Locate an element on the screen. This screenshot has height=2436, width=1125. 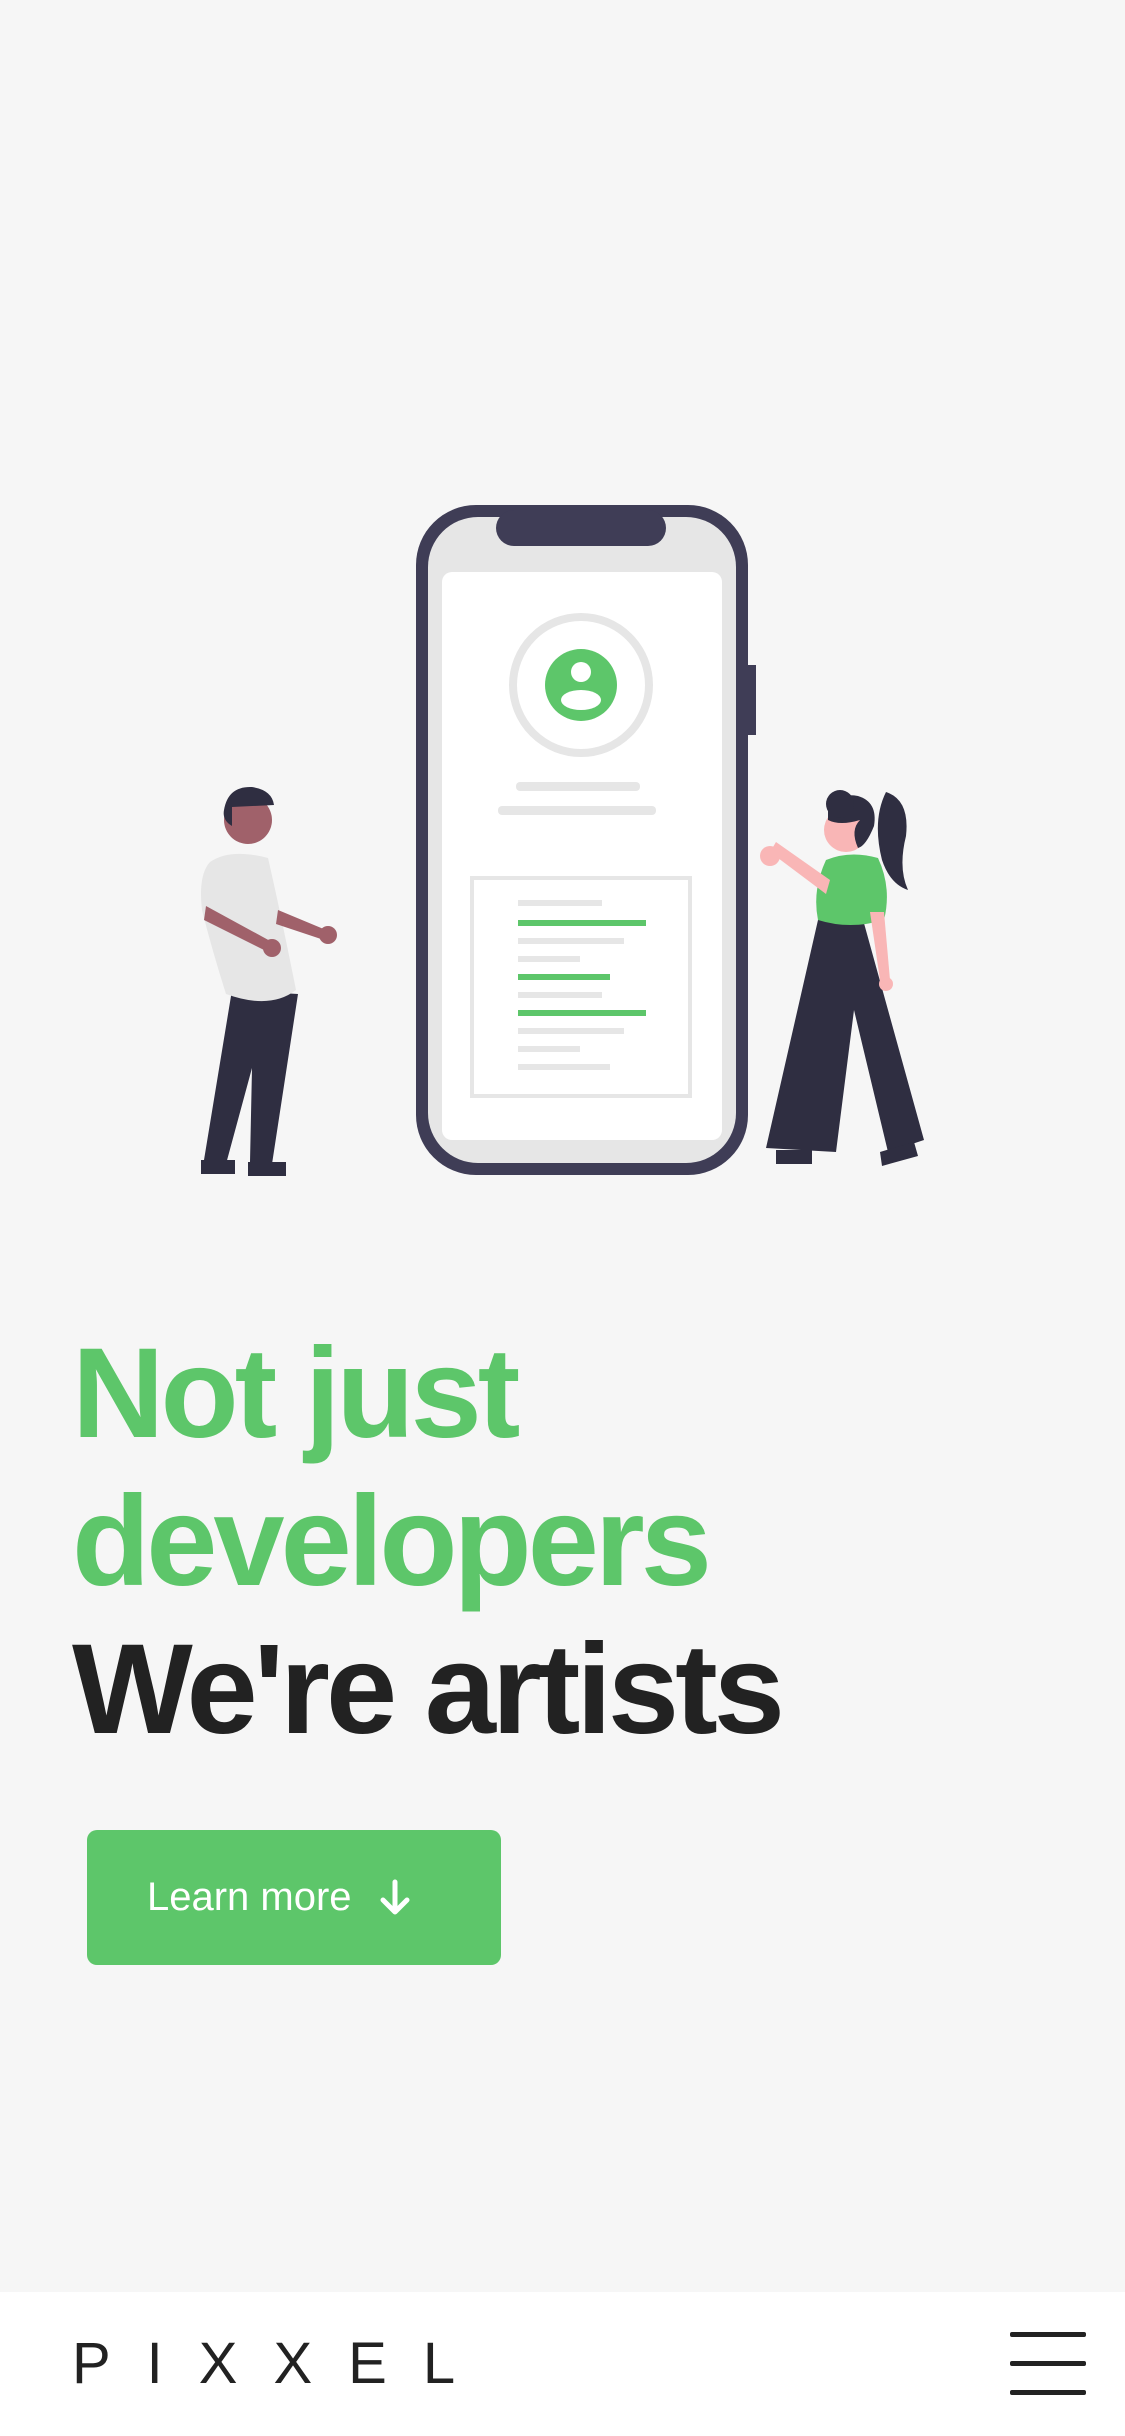
learn-more-label: Learn more is located at coordinates (249, 1897).